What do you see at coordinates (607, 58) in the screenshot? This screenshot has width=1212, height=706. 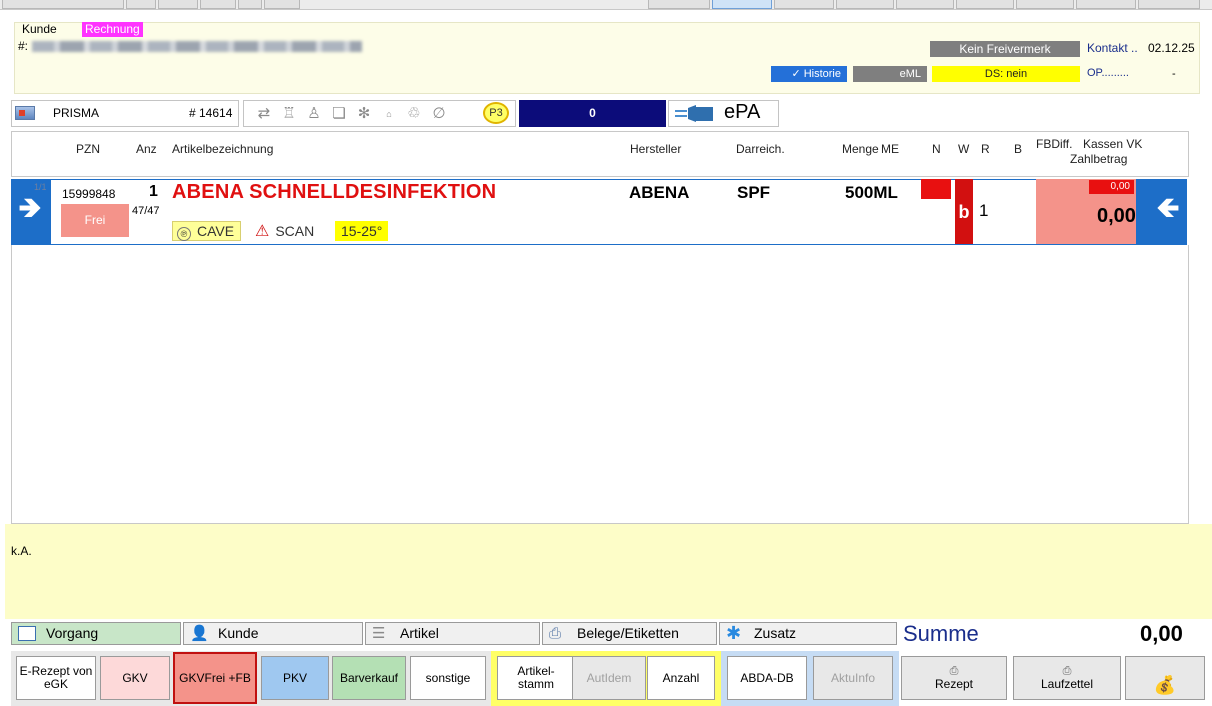 I see `customer-panel` at bounding box center [607, 58].